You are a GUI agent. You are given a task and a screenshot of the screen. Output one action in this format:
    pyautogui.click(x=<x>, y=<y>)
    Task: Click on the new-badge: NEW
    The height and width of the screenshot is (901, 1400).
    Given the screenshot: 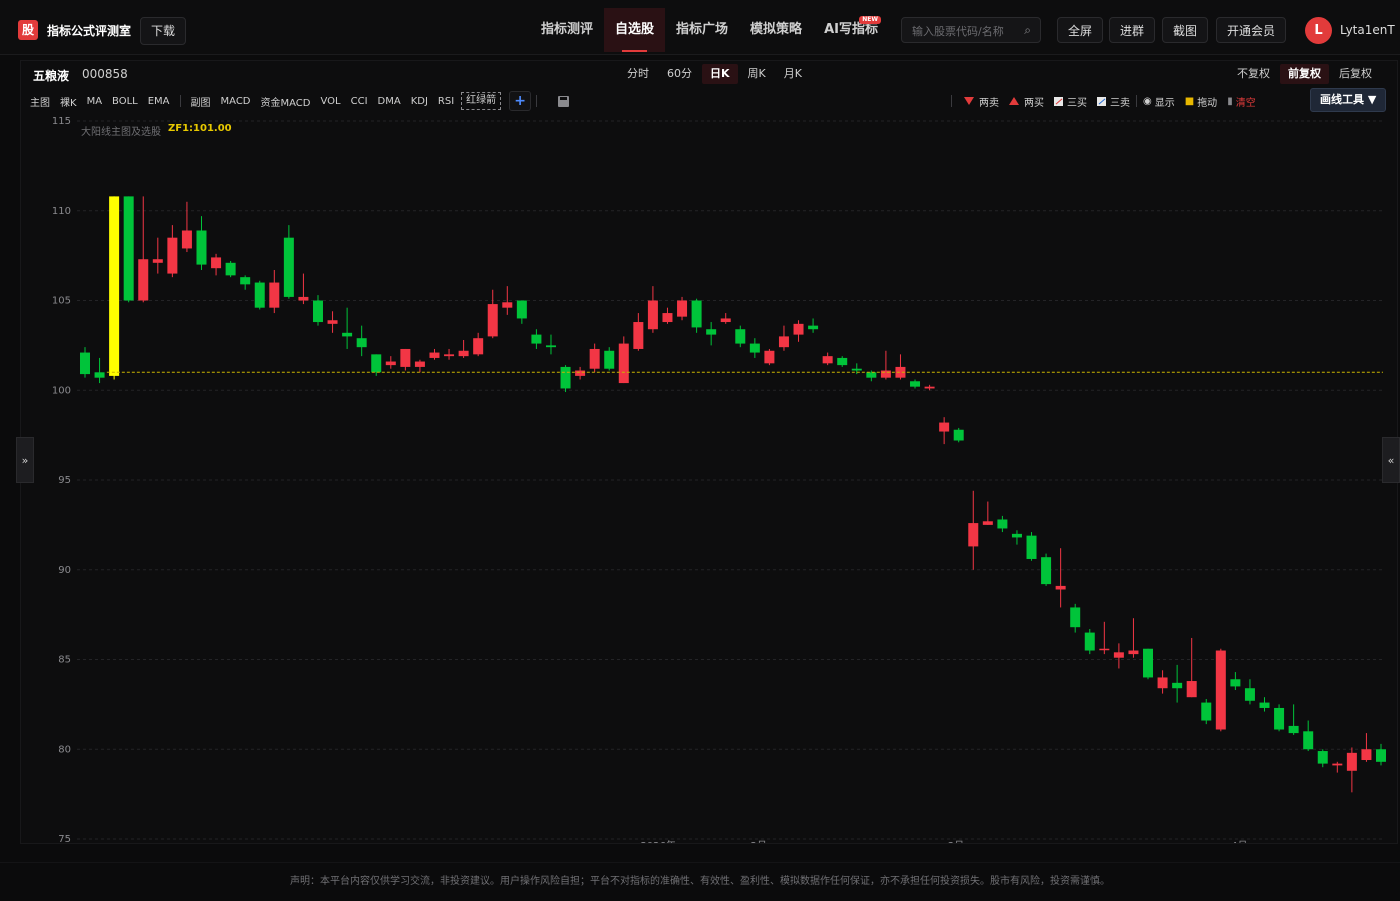 What is the action you would take?
    pyautogui.click(x=870, y=20)
    